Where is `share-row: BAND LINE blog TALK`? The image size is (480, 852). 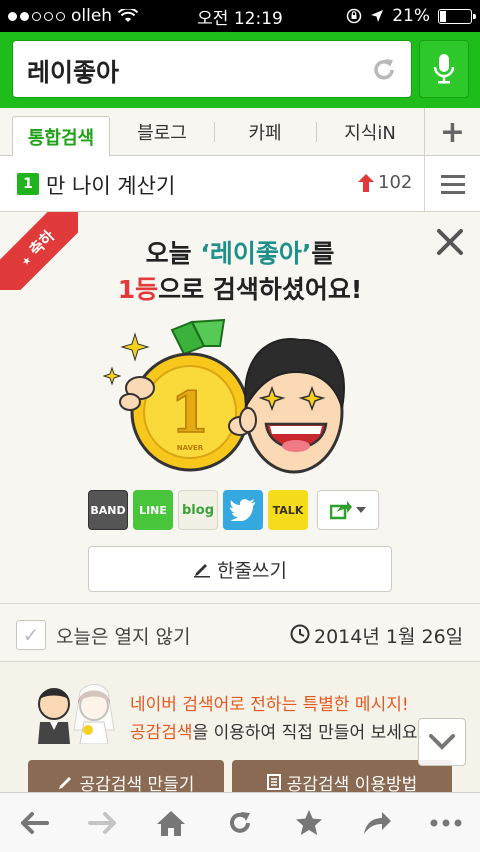
share-row: BAND LINE blog TALK is located at coordinates (233, 510).